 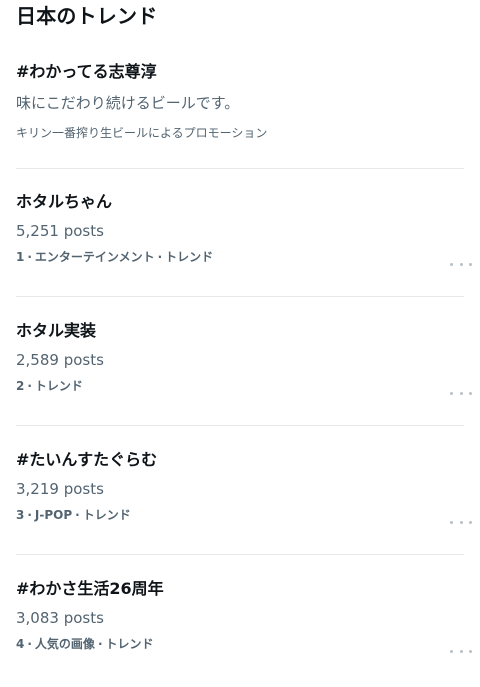 I want to click on trend-name: ホタル実装, so click(x=56, y=330).